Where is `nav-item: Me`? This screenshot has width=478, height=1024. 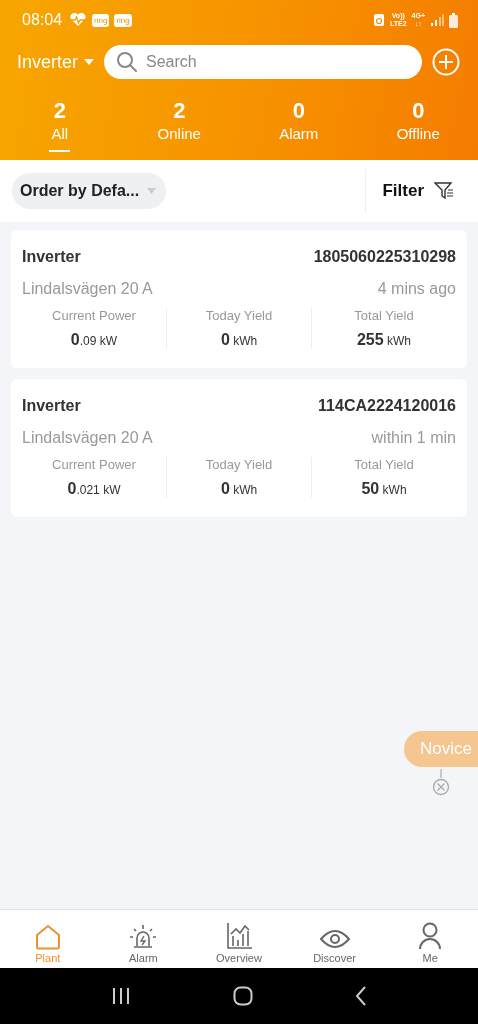
nav-item: Me is located at coordinates (430, 939).